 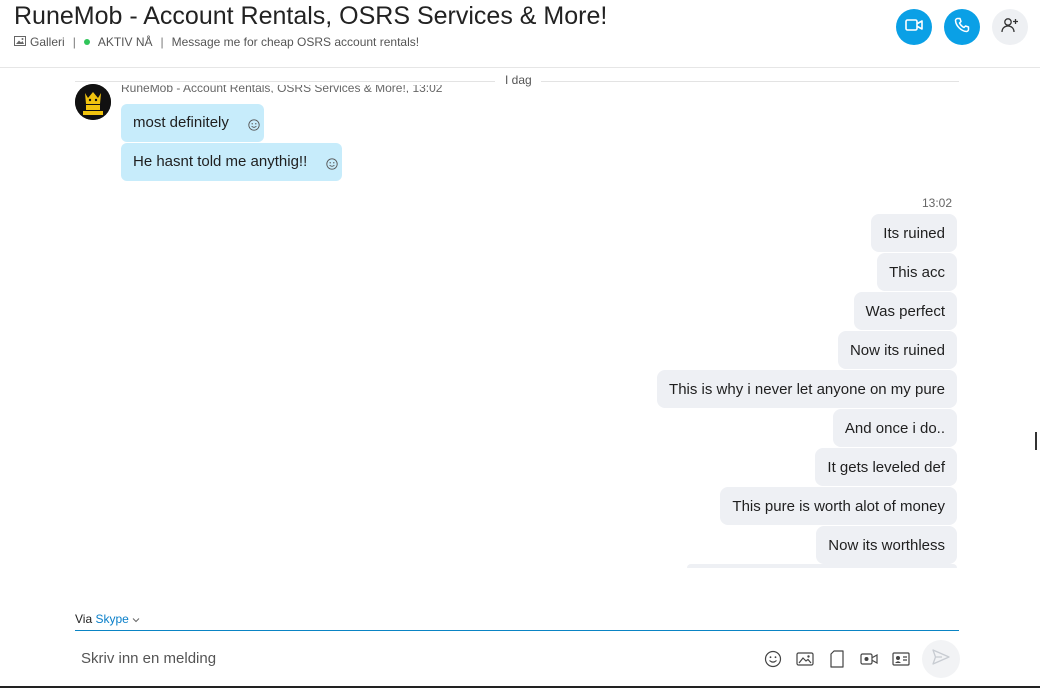 What do you see at coordinates (20, 42) in the screenshot?
I see `gallery-icon` at bounding box center [20, 42].